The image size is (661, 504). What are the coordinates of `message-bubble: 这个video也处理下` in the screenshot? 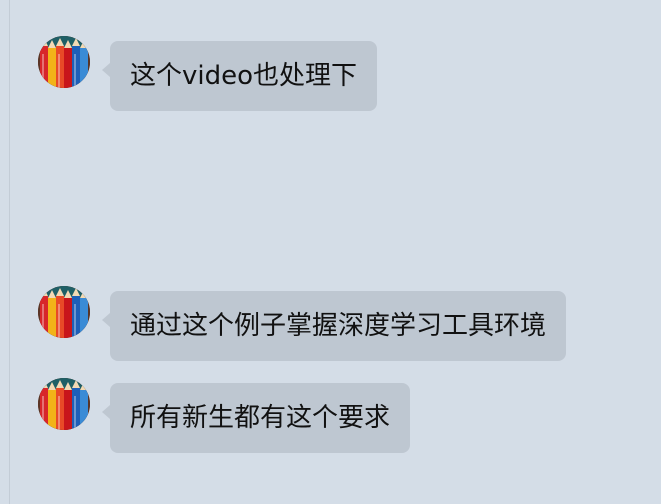 It's located at (239, 76).